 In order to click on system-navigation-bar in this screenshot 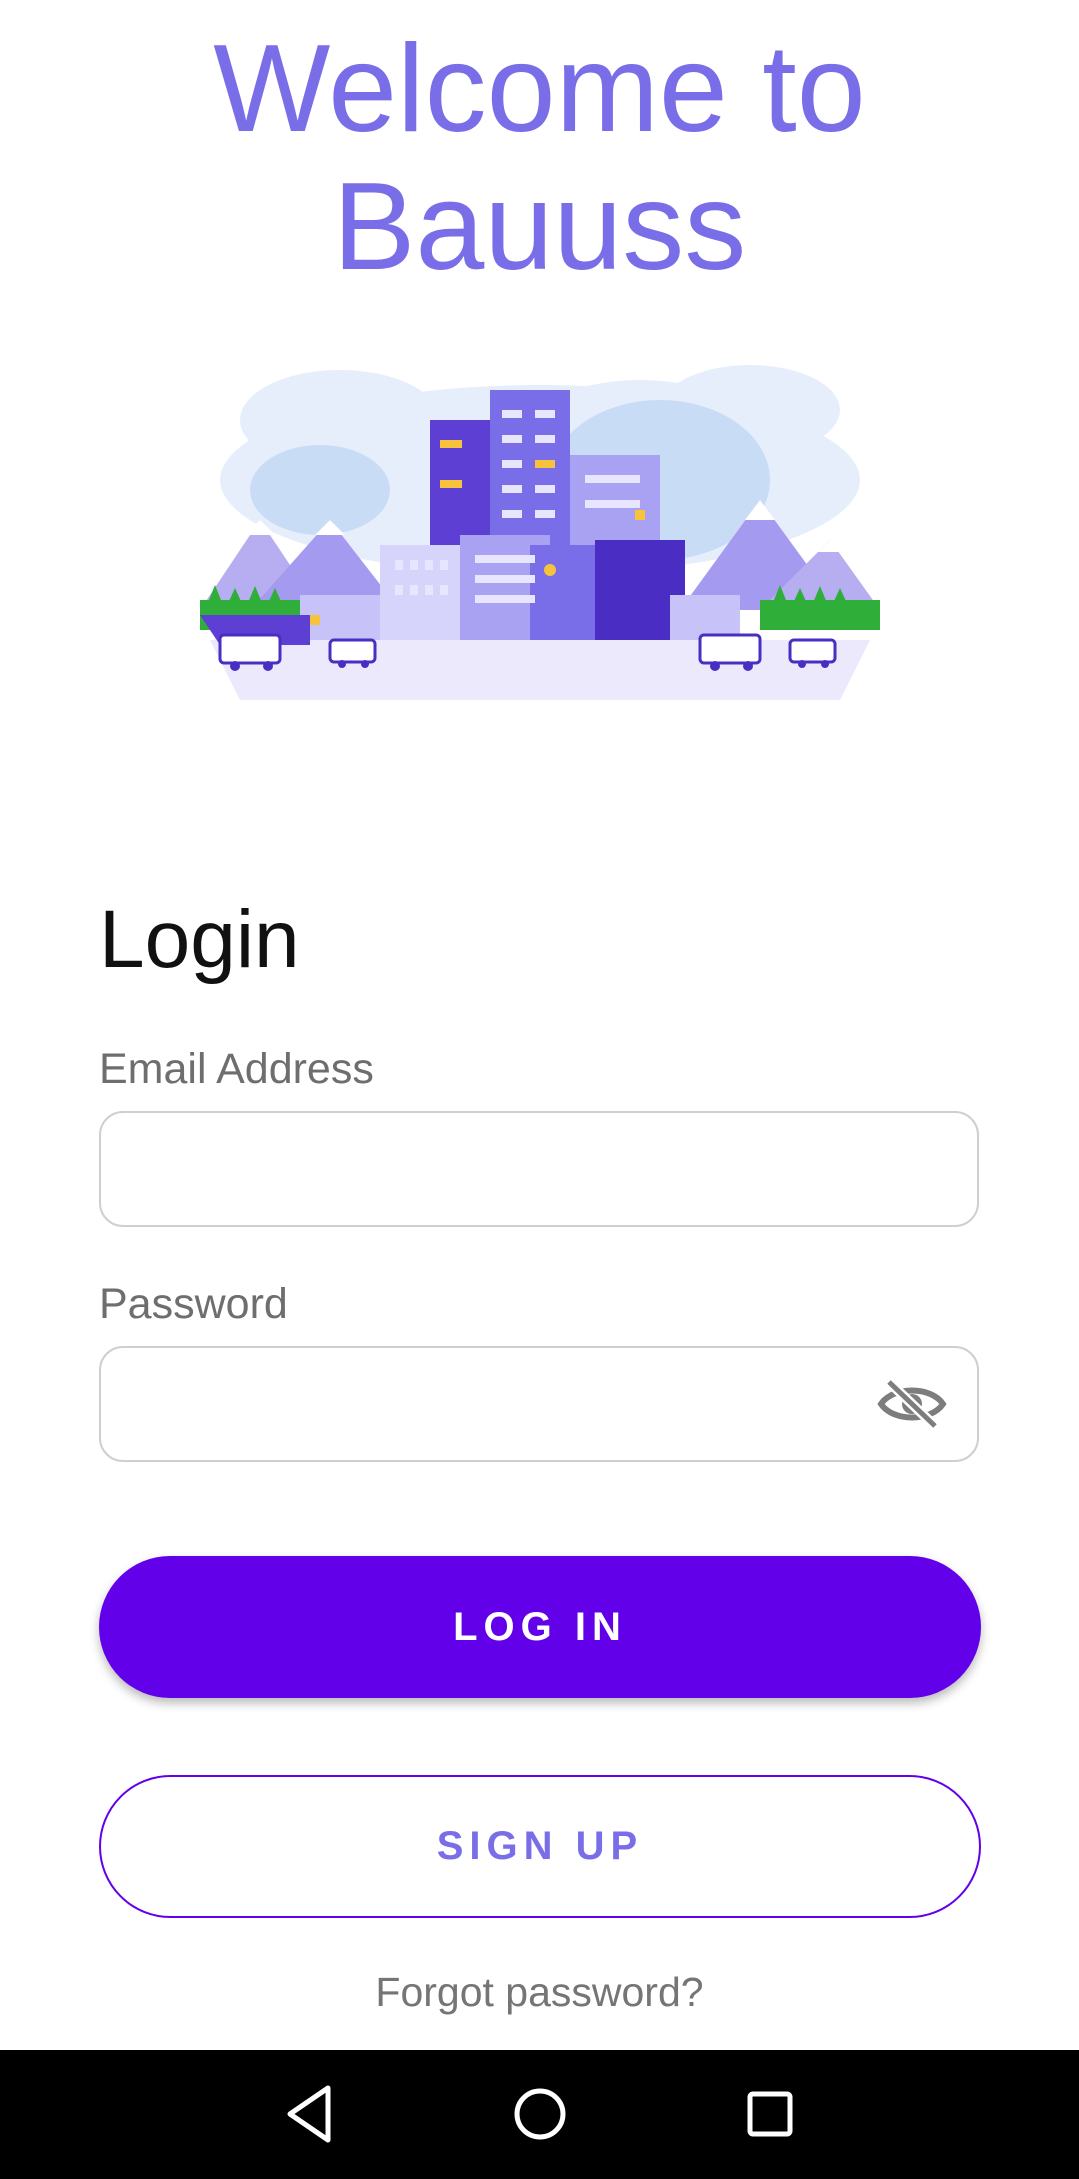, I will do `click(539, 2114)`.